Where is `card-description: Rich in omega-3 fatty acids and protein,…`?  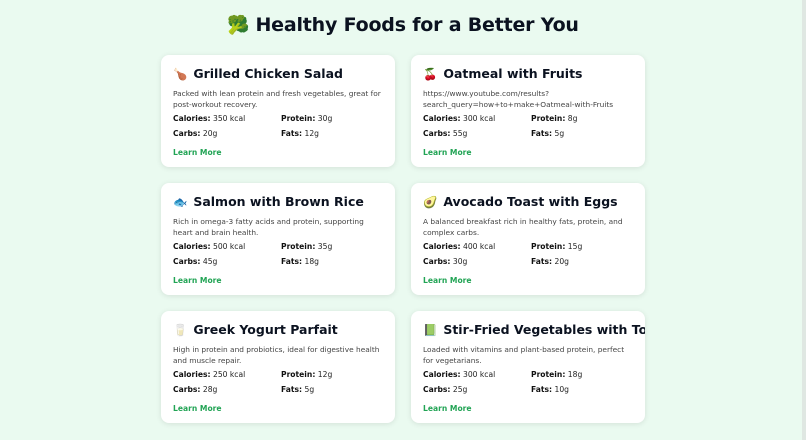 card-description: Rich in omega-3 fatty acids and protein,… is located at coordinates (268, 227).